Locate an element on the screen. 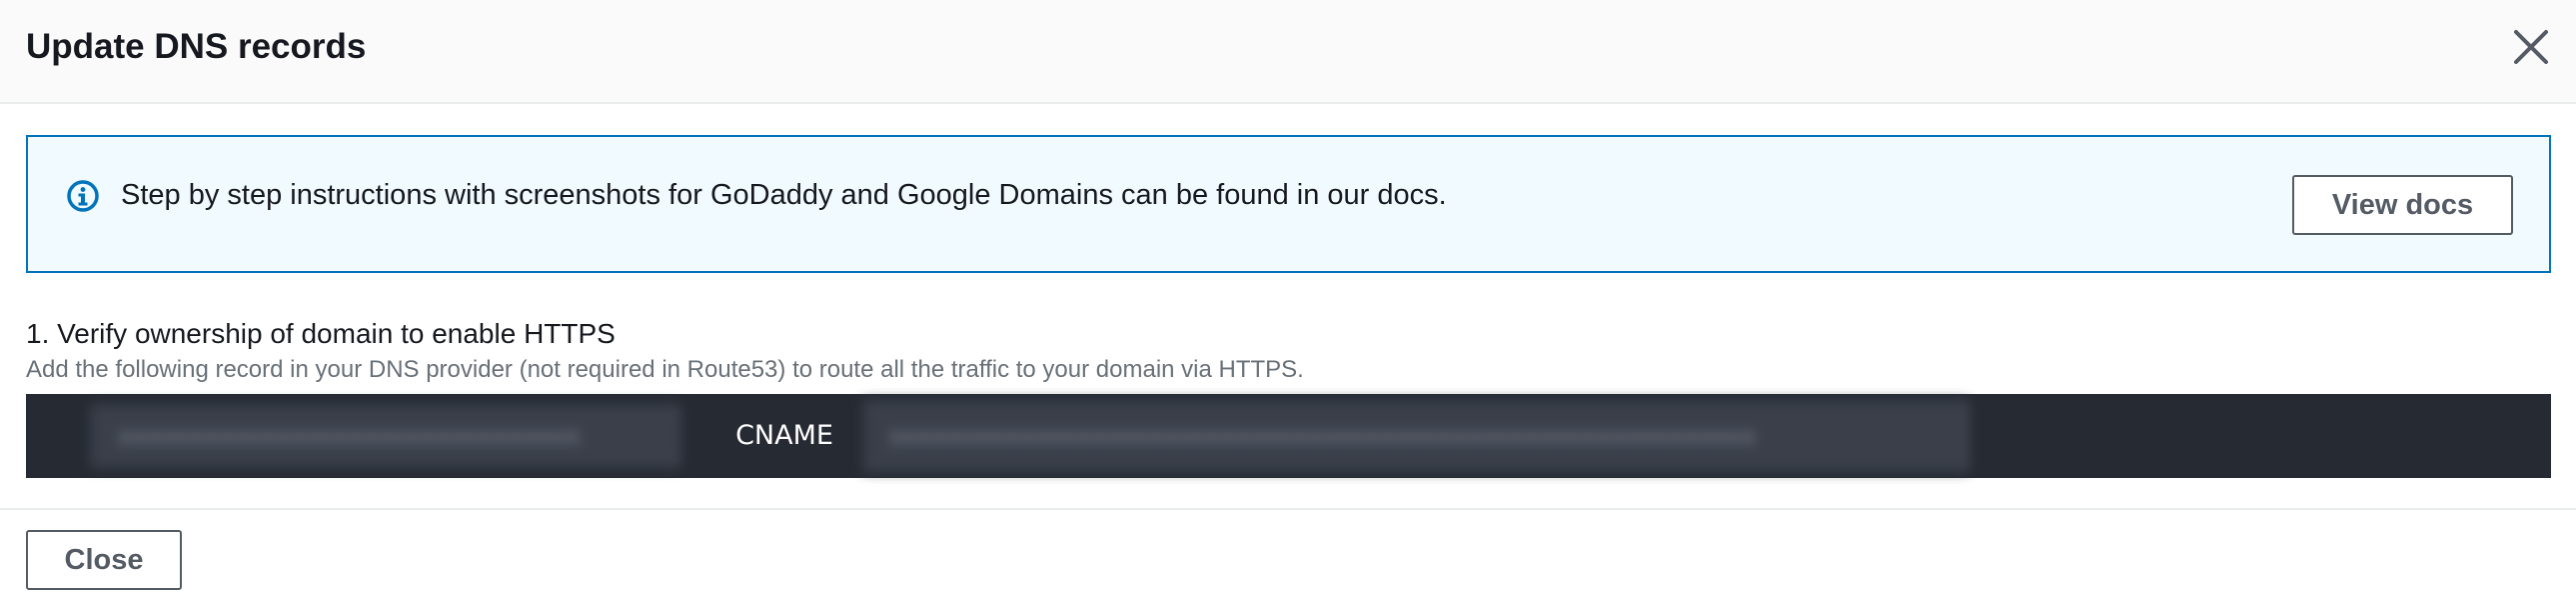  modal-title: Update DNS records is located at coordinates (196, 46).